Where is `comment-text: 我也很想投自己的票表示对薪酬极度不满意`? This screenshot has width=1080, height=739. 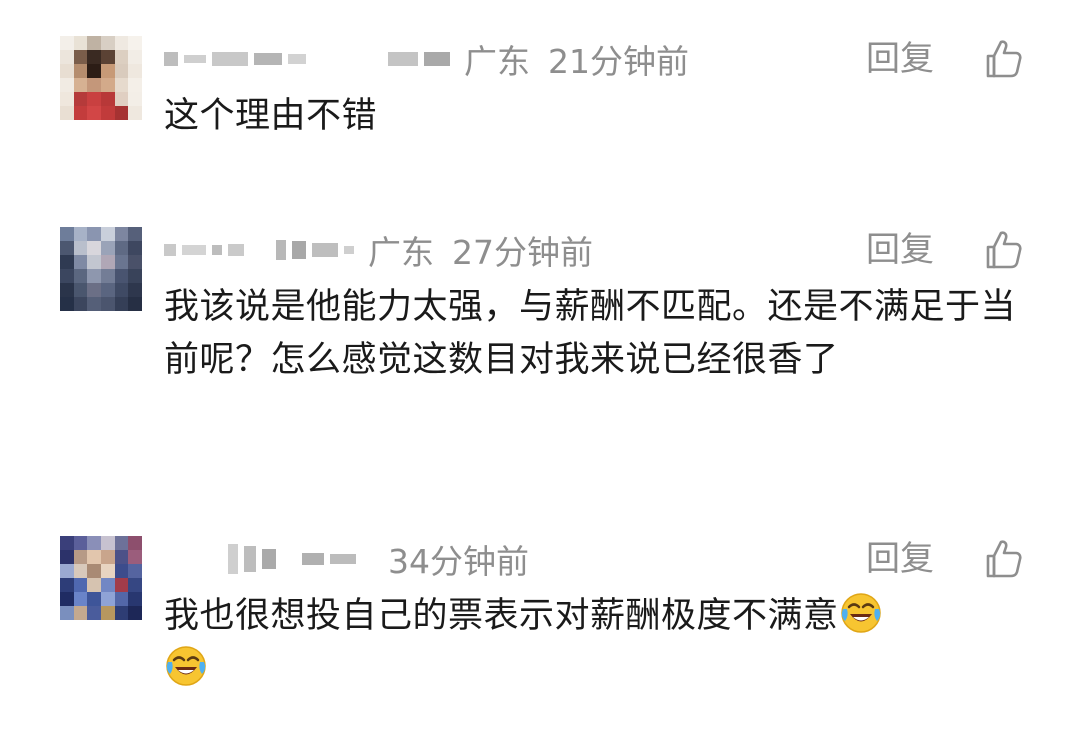 comment-text: 我也很想投自己的票表示对薪酬极度不满意 is located at coordinates (594, 643).